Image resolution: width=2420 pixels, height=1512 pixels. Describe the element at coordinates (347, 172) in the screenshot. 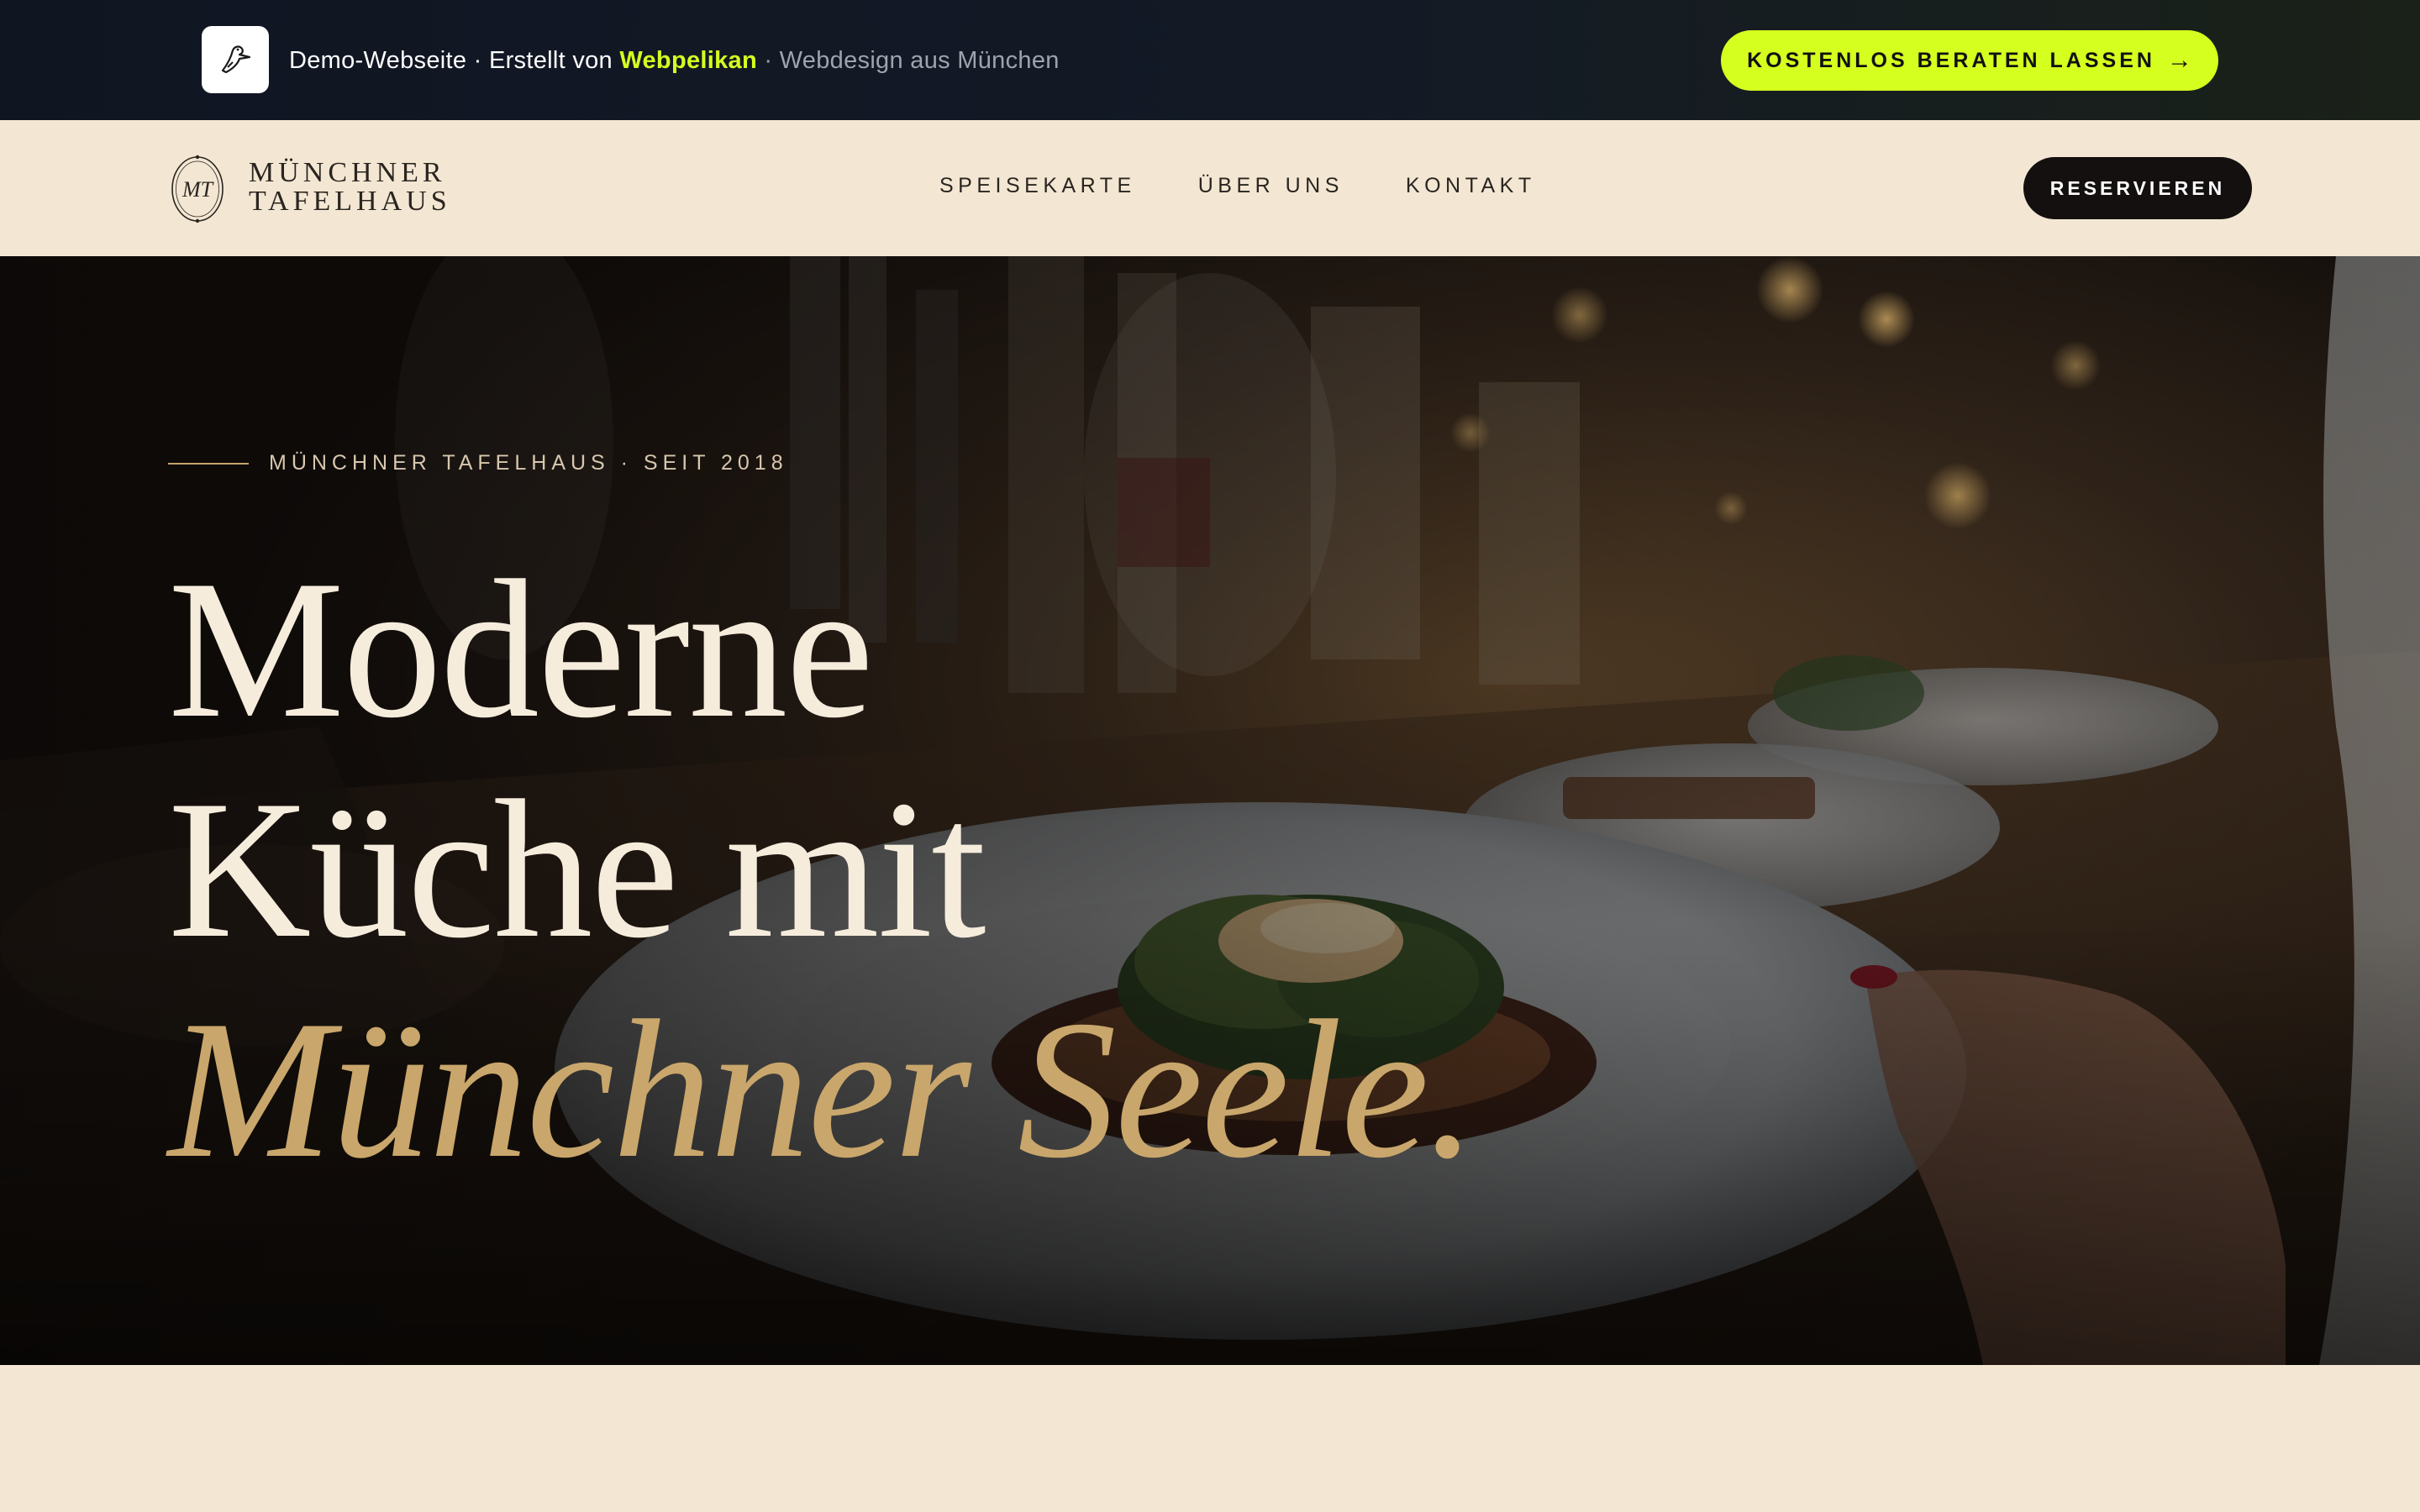

I see `brand-name-line1: MÜNCHNER` at that location.